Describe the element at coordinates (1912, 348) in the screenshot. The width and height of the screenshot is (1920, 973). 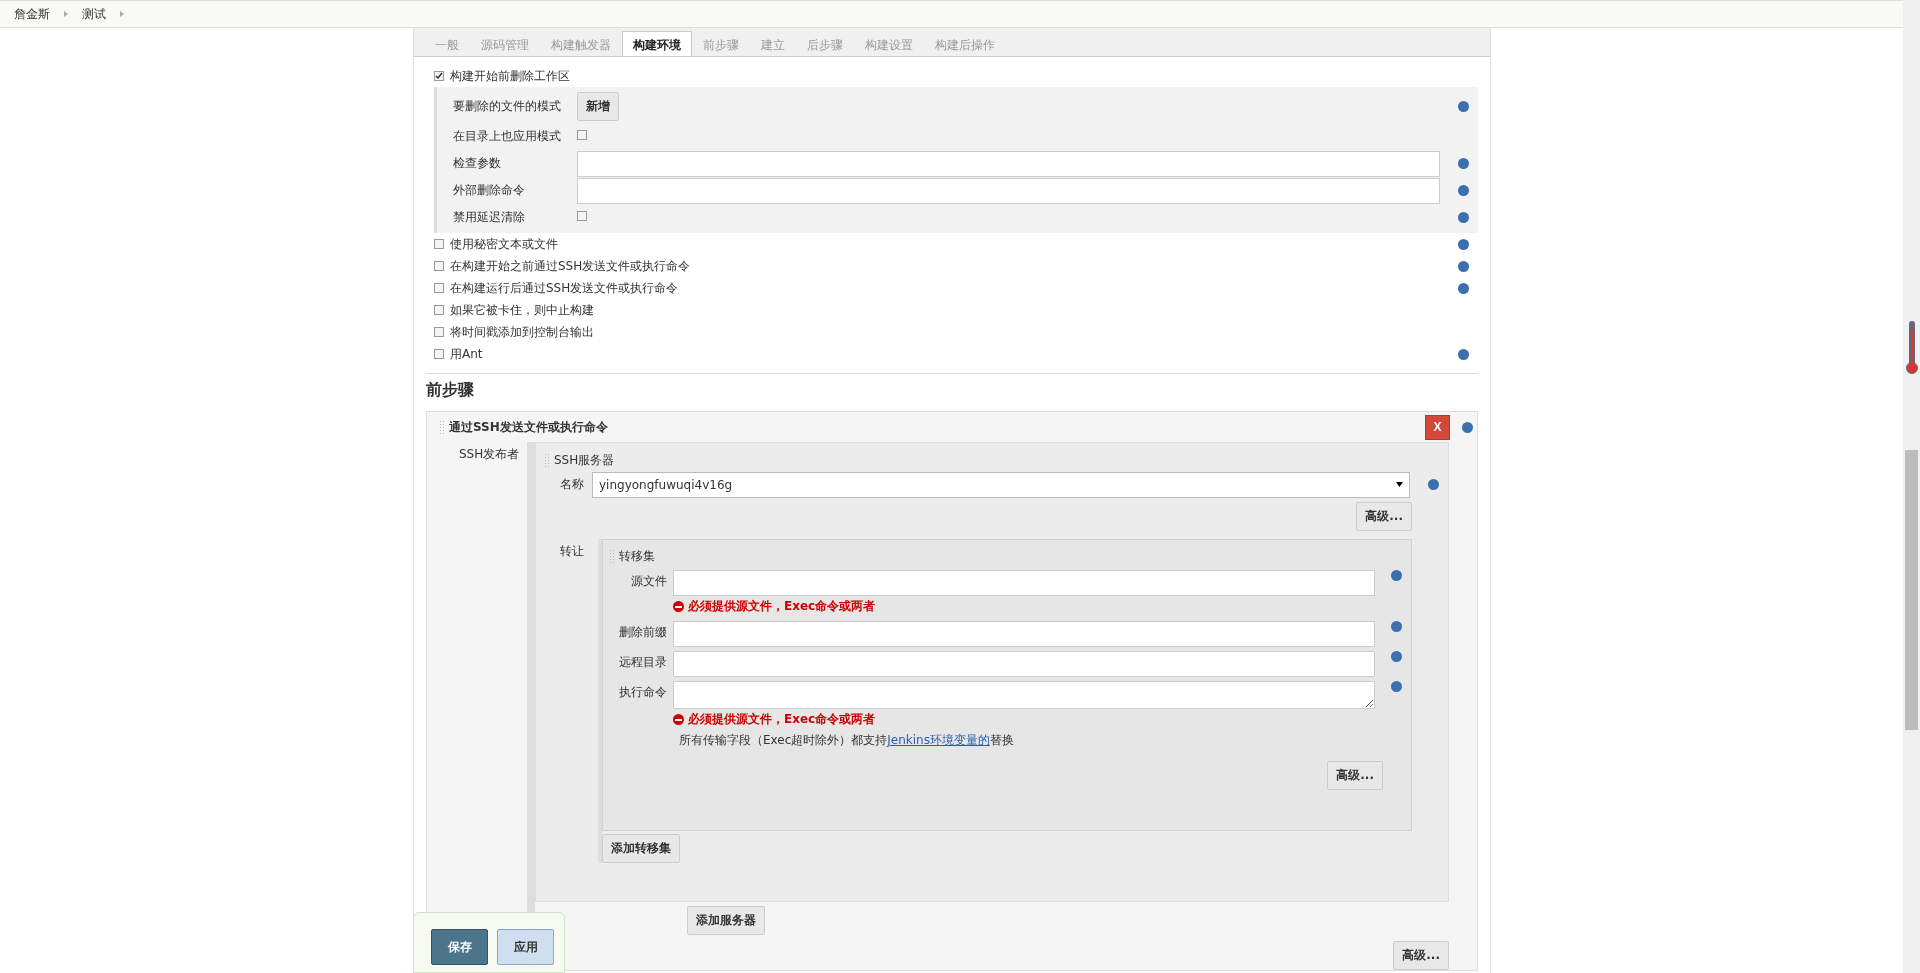
I see `thermometer-icon` at that location.